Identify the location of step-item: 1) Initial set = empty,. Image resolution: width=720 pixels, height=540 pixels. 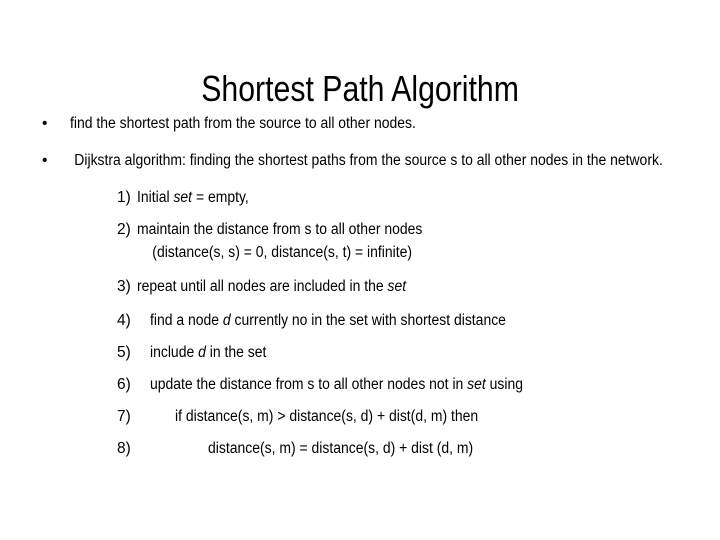
(360, 198).